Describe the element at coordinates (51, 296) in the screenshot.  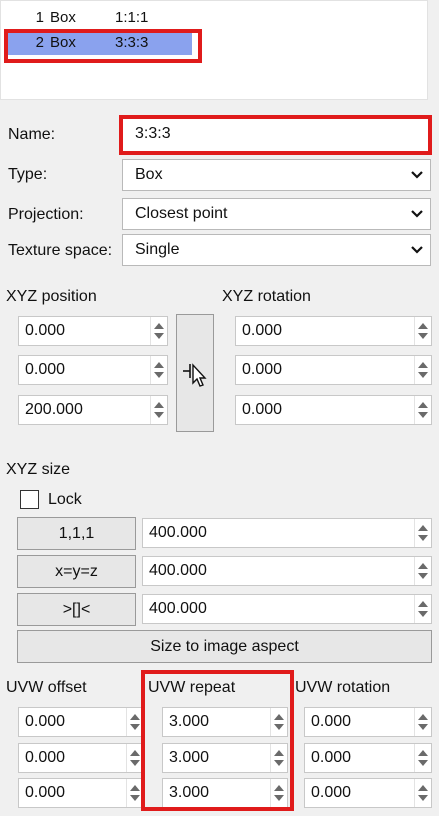
I see `xyz-position-label: XYZ position` at that location.